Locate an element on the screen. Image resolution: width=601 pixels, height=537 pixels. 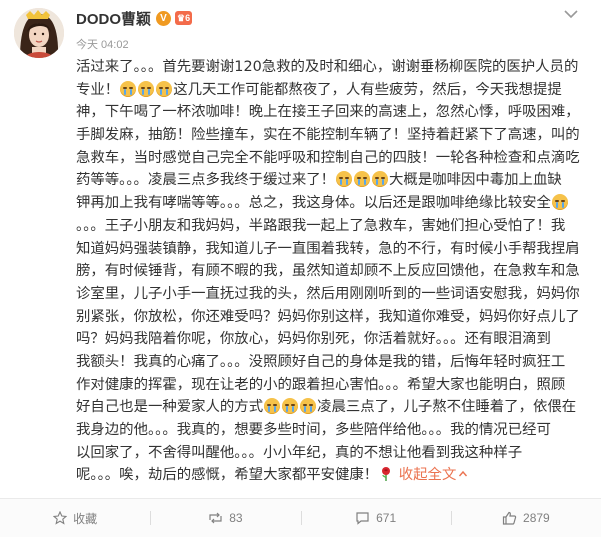
post-text-line: 我额头！我真的心痛了。。。没照顾好自己的身体是我的错，后悔年轻时疯狂工 is located at coordinates (331, 362).